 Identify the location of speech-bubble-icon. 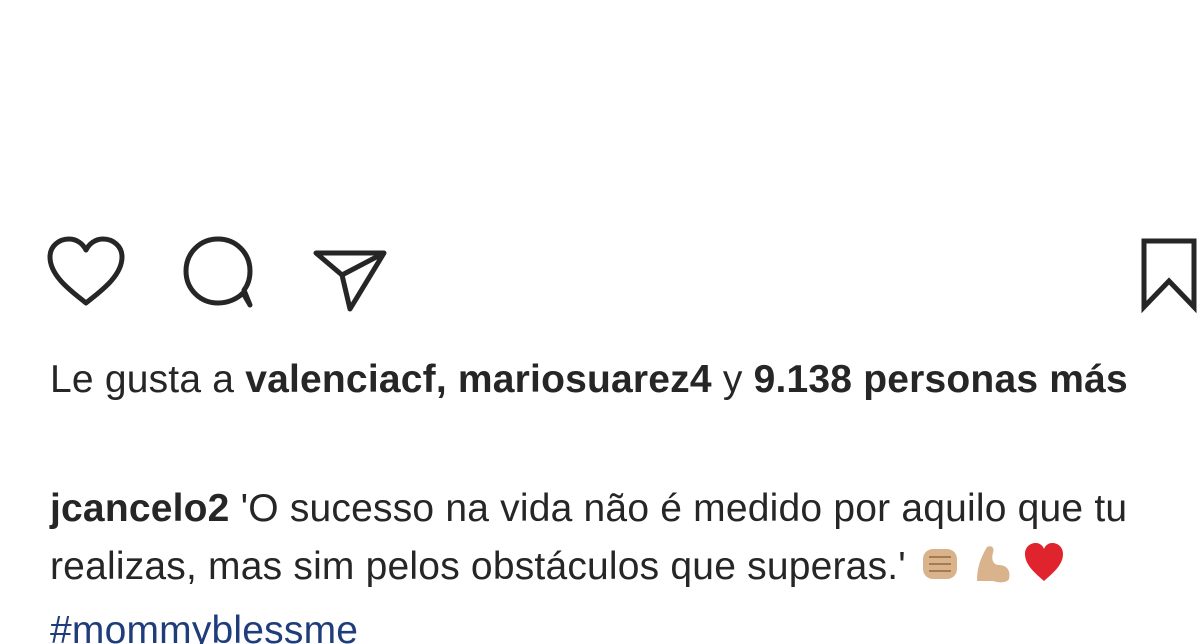
(218, 272).